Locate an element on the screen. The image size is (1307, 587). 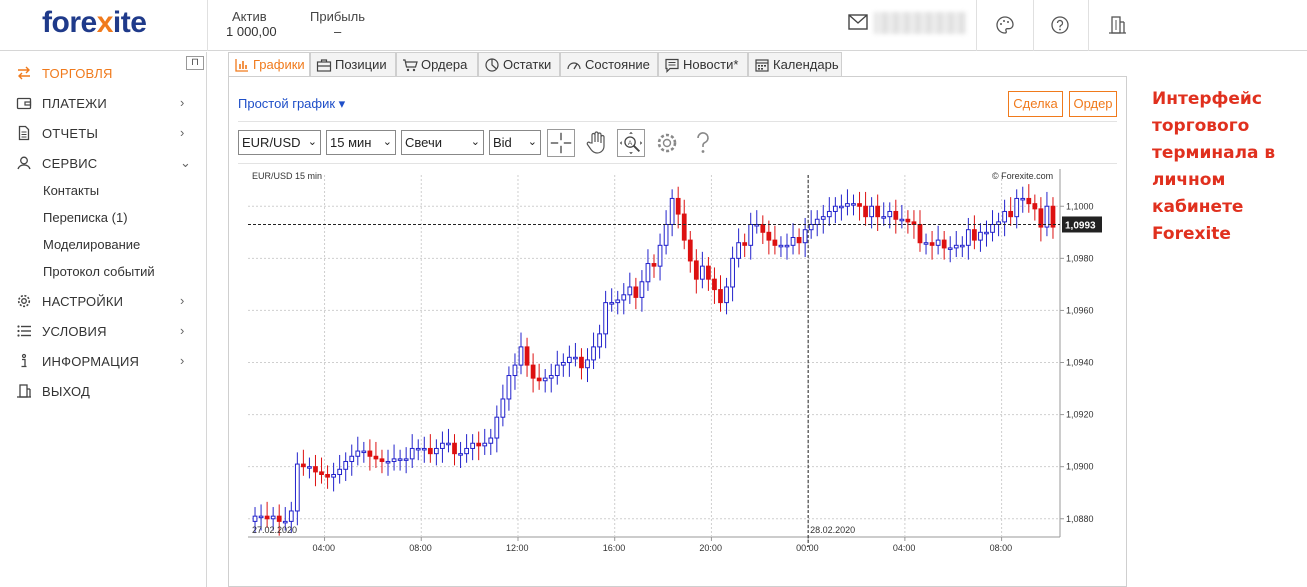
y-tick-label: 1,0960 is located at coordinates (1080, 310).